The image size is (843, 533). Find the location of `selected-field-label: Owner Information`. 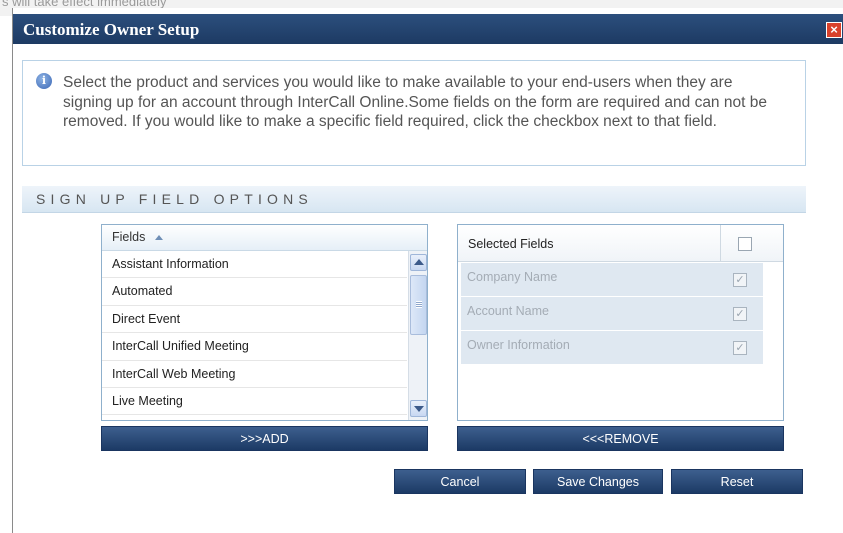

selected-field-label: Owner Information is located at coordinates (518, 345).